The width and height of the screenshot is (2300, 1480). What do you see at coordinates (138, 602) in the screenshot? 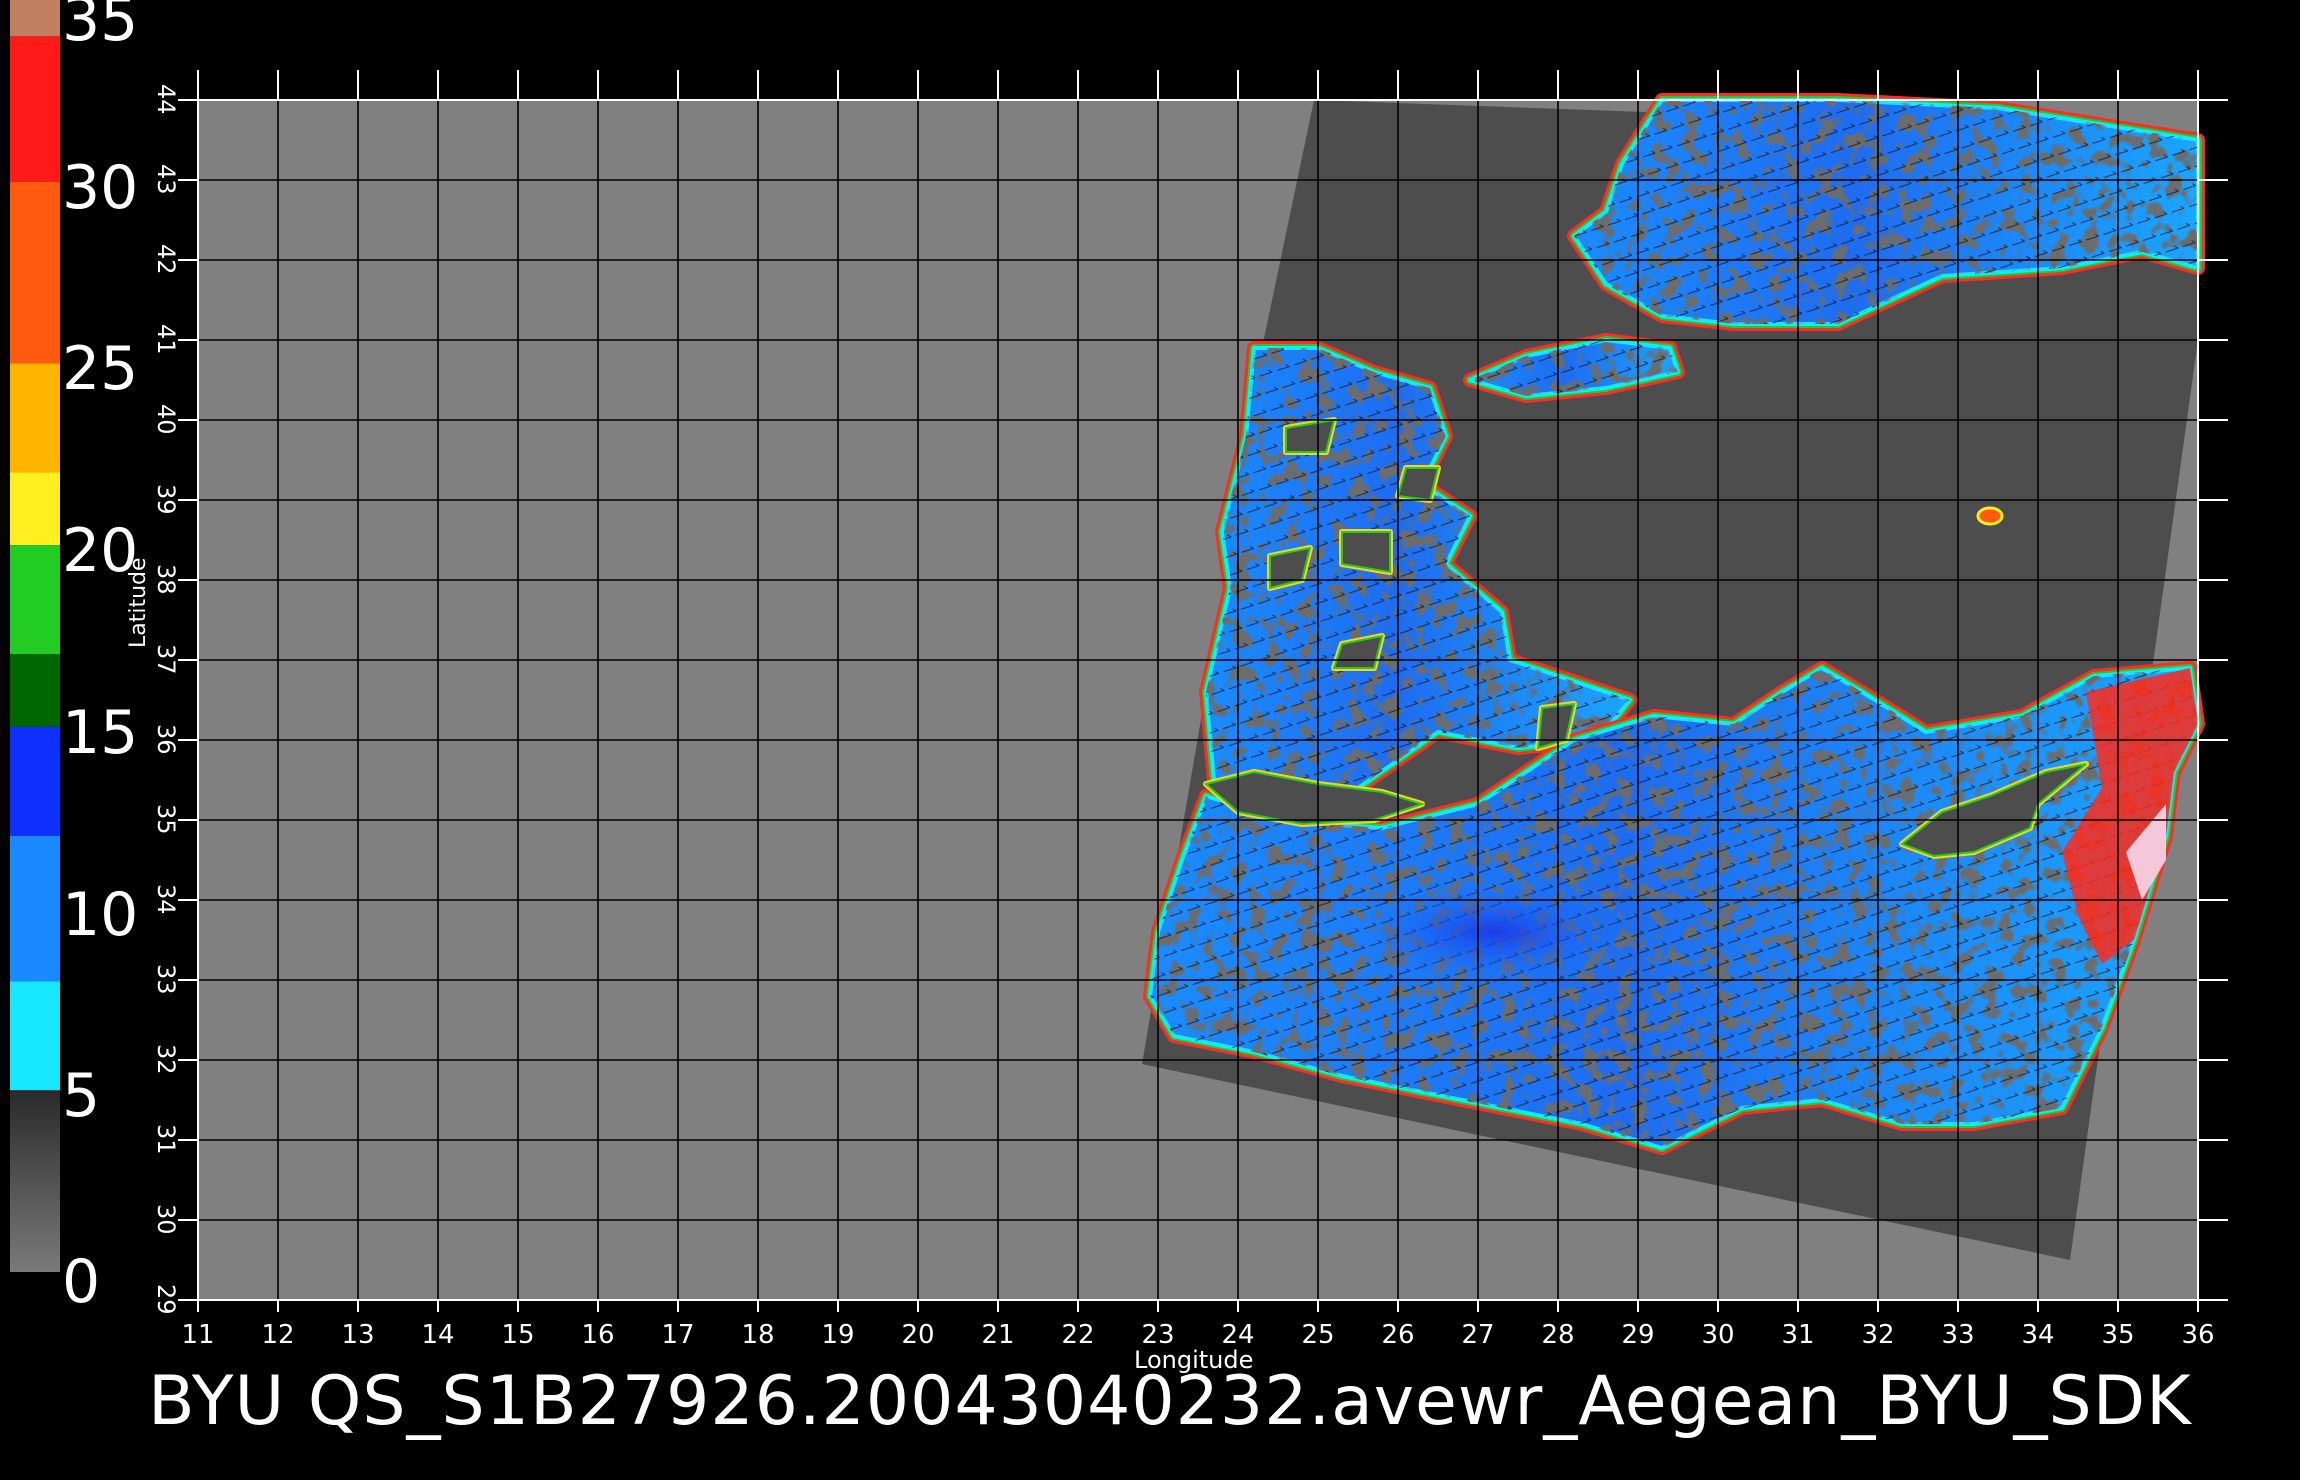
I see `y-axis-label: Latitude` at bounding box center [138, 602].